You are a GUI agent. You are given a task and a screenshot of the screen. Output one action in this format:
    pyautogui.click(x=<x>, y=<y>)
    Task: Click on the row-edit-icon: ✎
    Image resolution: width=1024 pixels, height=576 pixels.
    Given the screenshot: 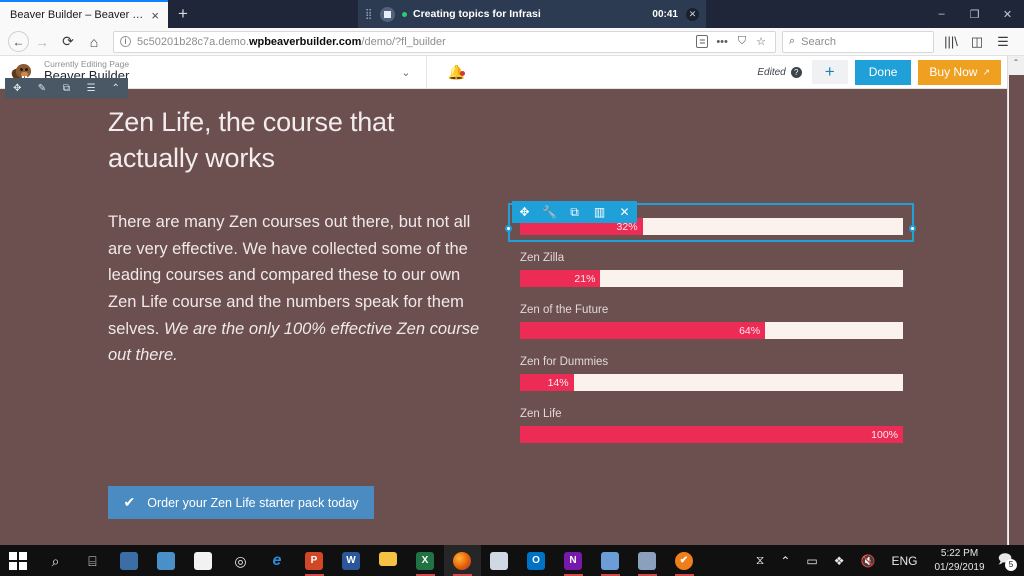 What is the action you would take?
    pyautogui.click(x=42, y=88)
    